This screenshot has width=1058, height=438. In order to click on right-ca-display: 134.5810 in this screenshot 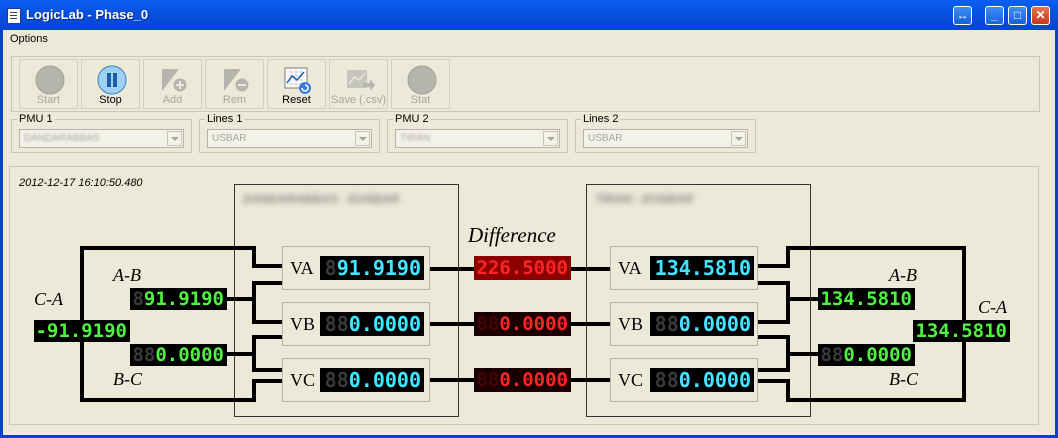, I will do `click(961, 331)`.